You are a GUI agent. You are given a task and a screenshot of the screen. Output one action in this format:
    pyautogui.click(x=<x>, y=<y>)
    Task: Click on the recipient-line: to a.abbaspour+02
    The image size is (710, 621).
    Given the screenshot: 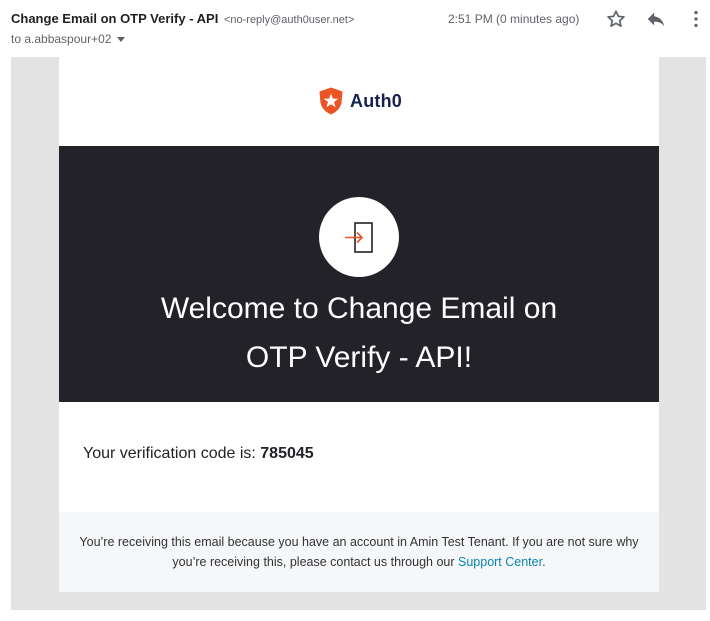 What is the action you would take?
    pyautogui.click(x=68, y=39)
    